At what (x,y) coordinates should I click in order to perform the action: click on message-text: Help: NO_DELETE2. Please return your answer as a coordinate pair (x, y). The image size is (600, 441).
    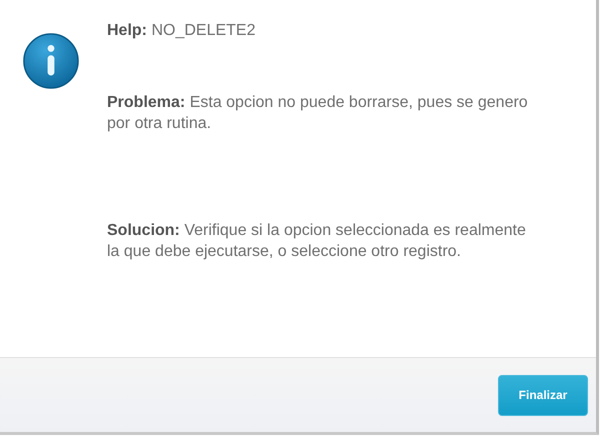
    Looking at the image, I should click on (181, 31).